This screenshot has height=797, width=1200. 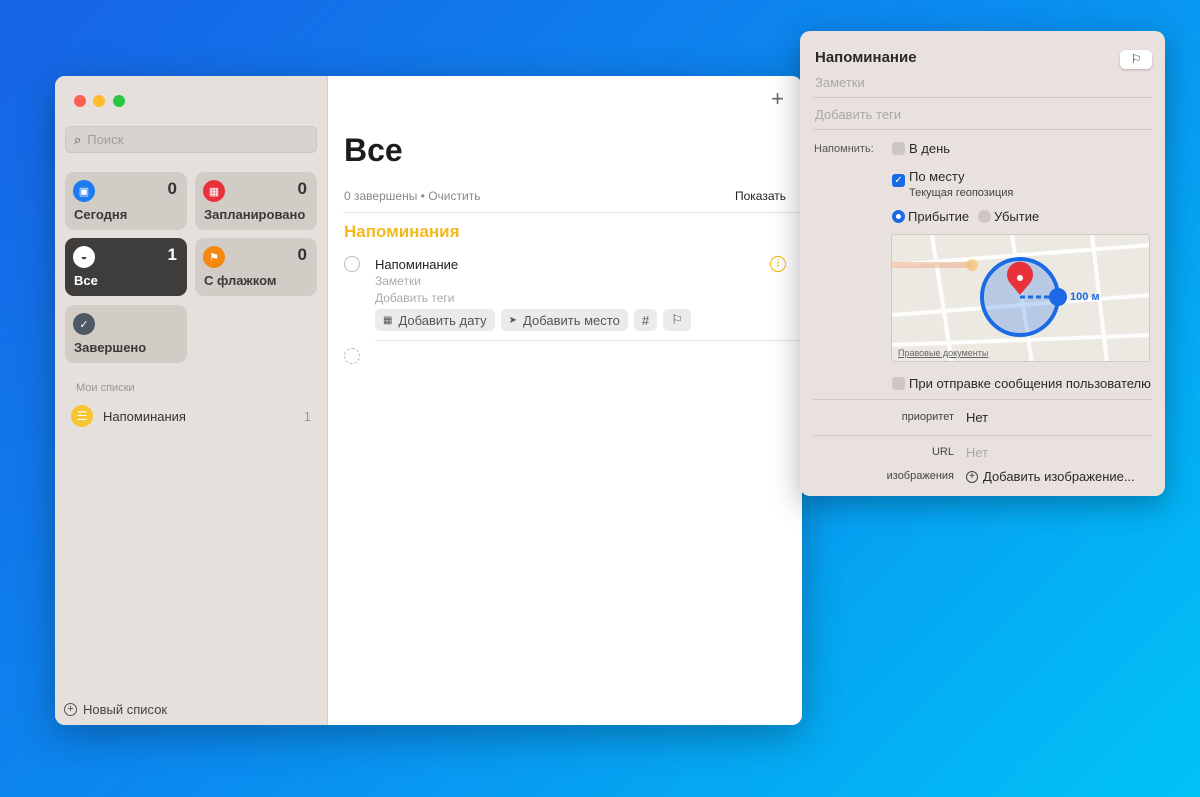 What do you see at coordinates (961, 193) in the screenshot?
I see `location-label: Текущая геопозиция` at bounding box center [961, 193].